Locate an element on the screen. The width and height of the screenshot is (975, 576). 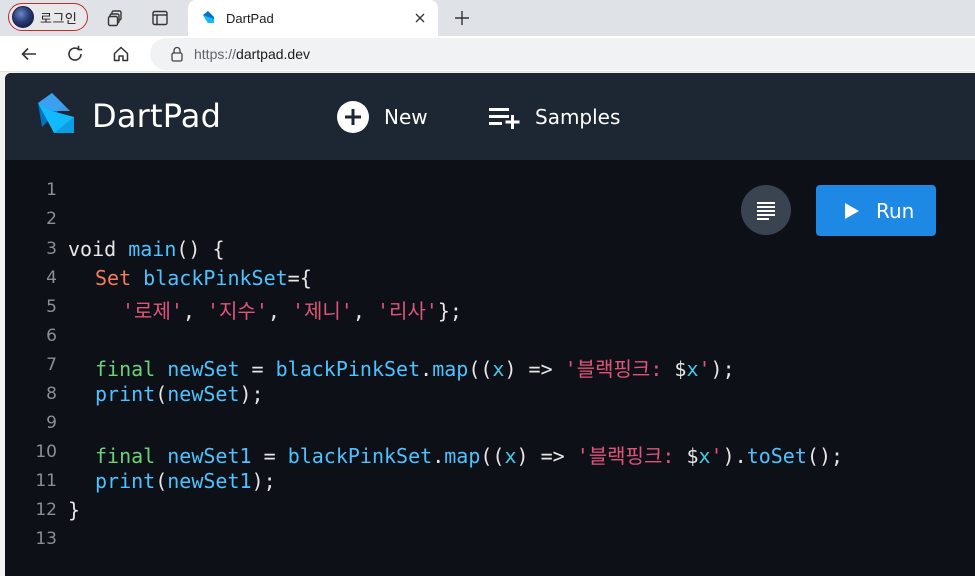
home-icon is located at coordinates (121, 54).